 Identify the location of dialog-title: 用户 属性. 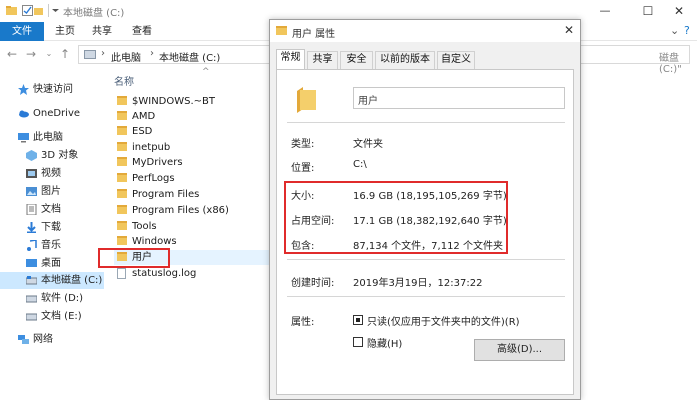
(314, 34).